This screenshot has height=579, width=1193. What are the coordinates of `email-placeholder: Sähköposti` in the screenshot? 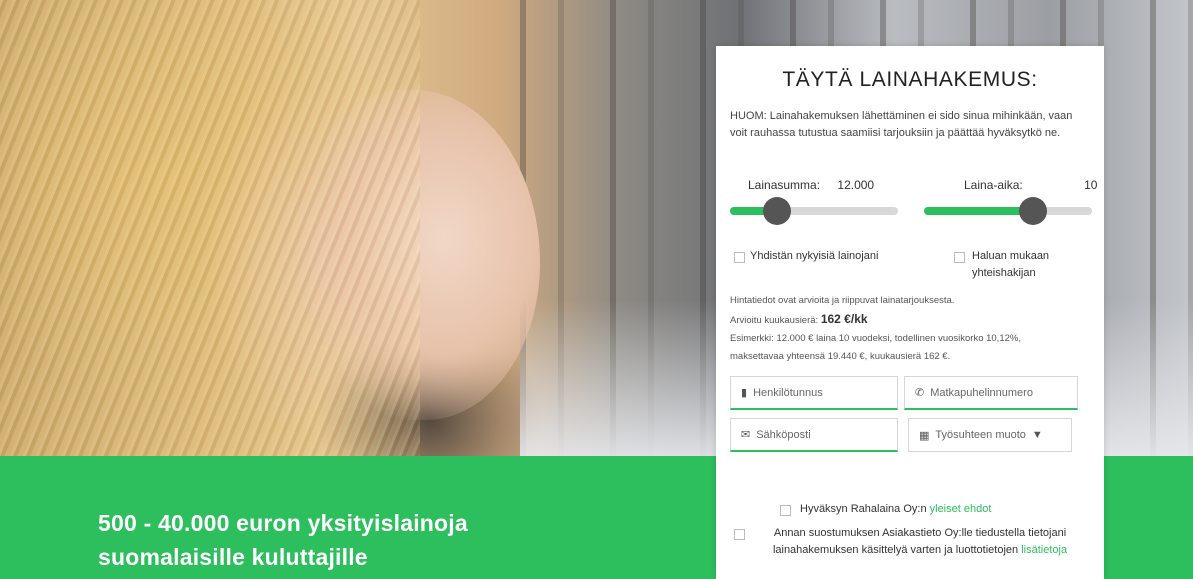 It's located at (783, 434).